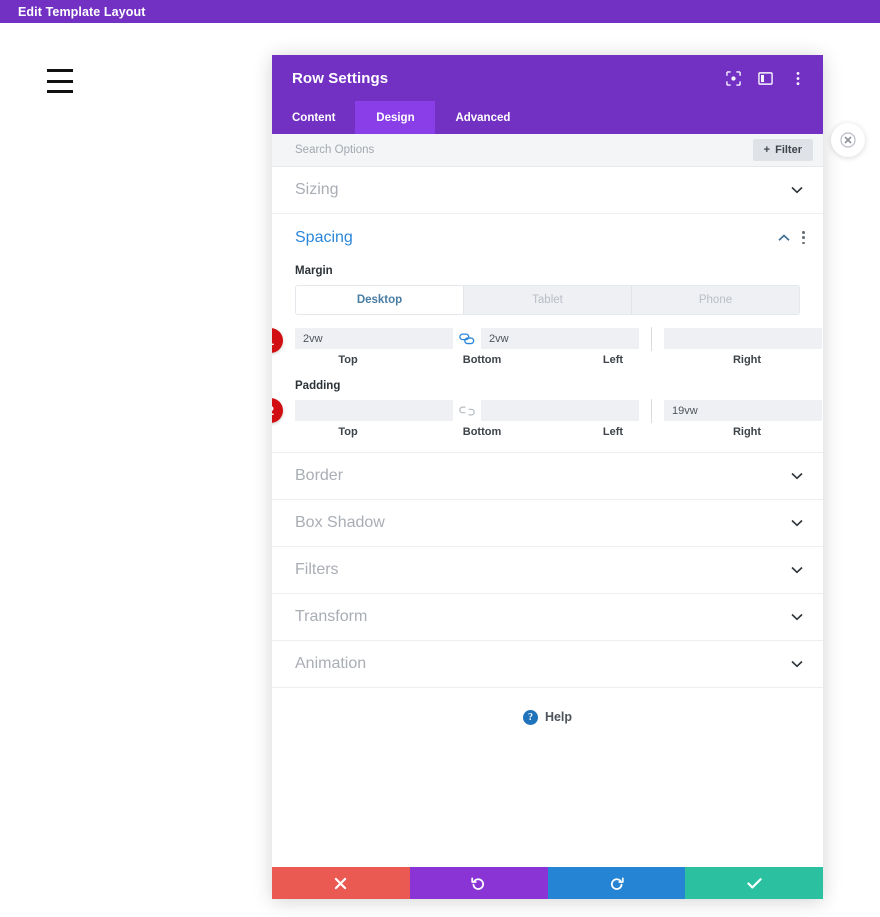  I want to click on close-modal-button, so click(848, 140).